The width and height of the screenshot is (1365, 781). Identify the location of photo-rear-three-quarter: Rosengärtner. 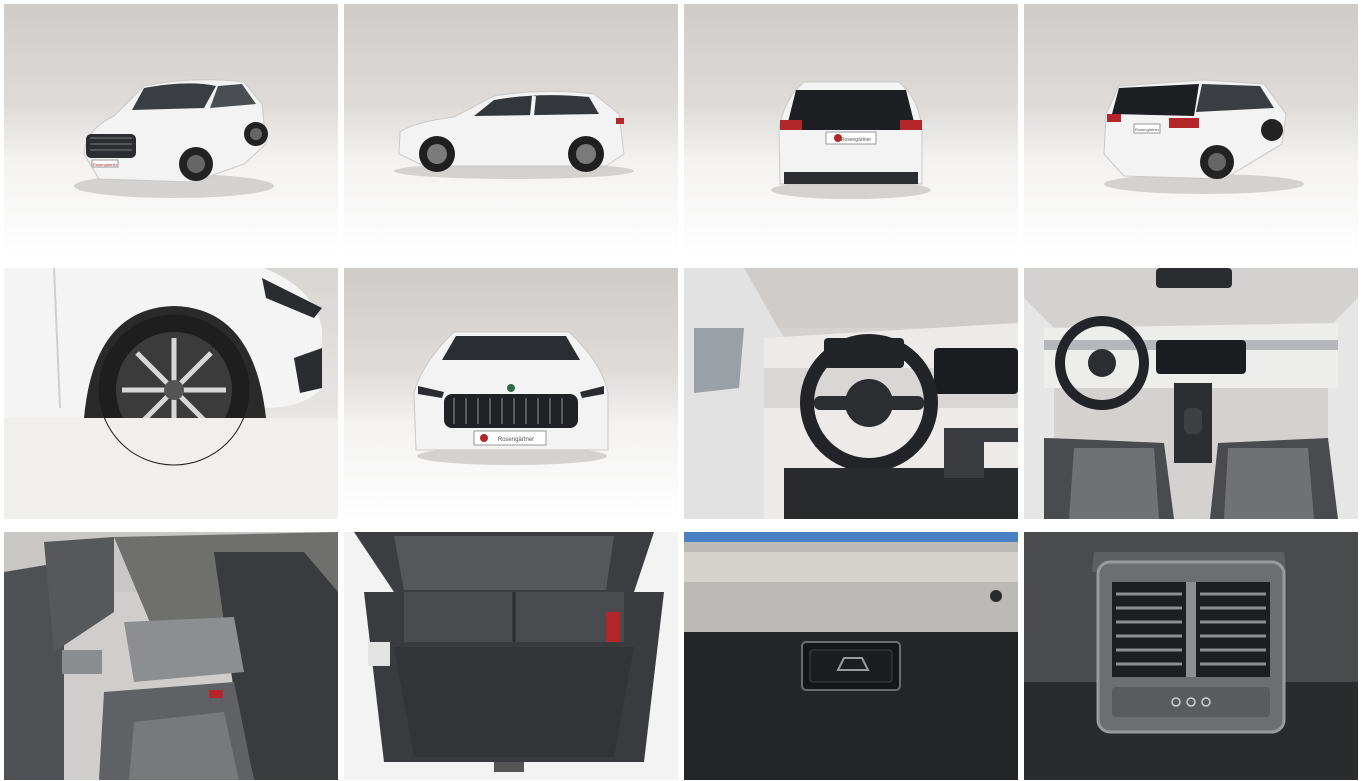
(1191, 129).